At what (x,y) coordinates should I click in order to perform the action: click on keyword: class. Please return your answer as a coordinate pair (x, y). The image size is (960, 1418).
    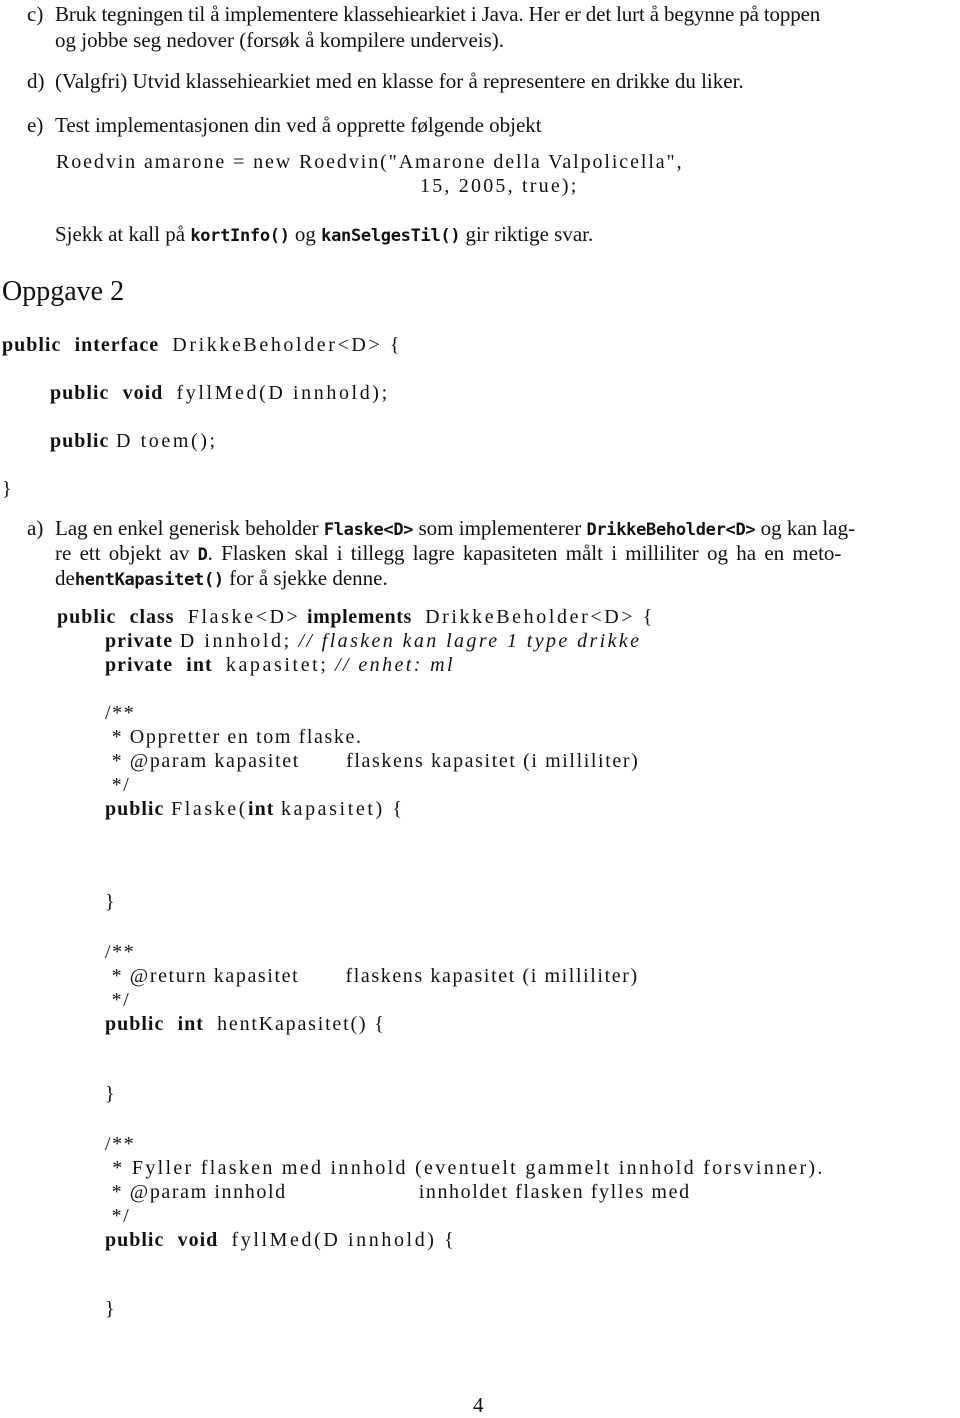
    Looking at the image, I should click on (152, 617).